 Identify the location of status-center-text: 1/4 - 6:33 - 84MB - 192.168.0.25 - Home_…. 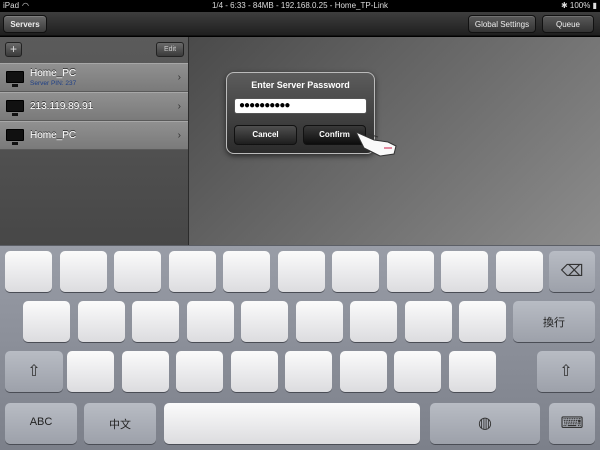
(300, 5).